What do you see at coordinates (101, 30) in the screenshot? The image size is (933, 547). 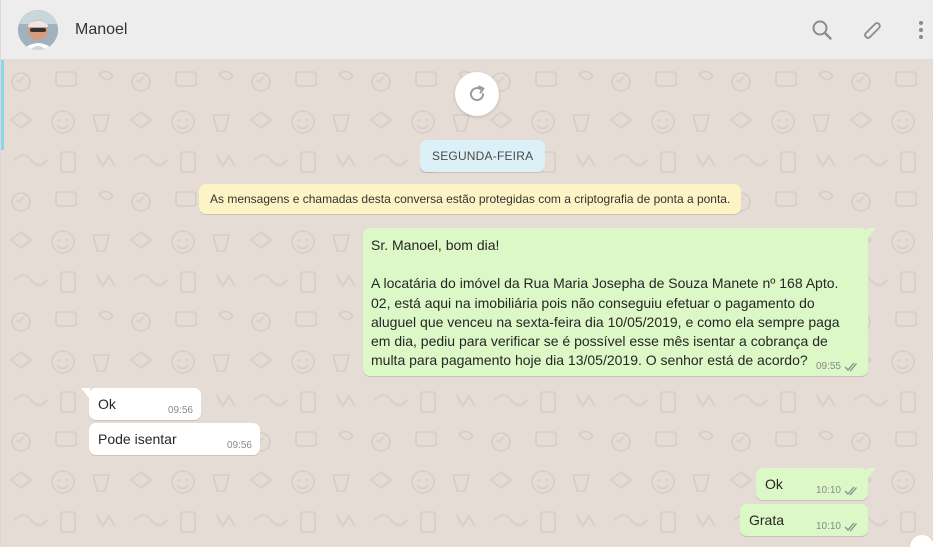 I see `contact-name: Manoel` at bounding box center [101, 30].